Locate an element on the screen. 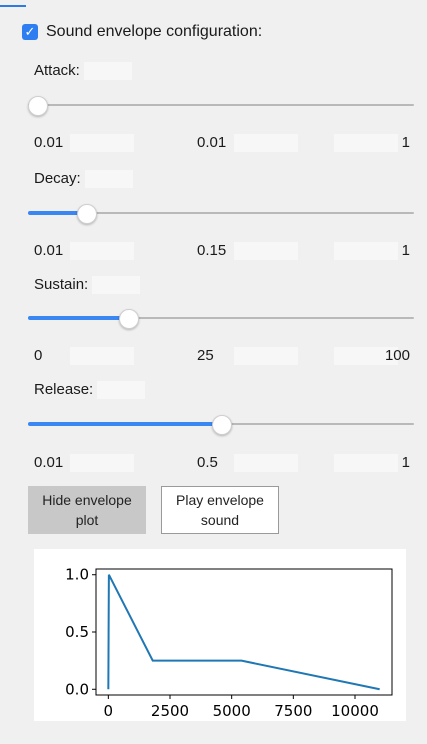  sustain-range: 0 25 100 is located at coordinates (222, 357).